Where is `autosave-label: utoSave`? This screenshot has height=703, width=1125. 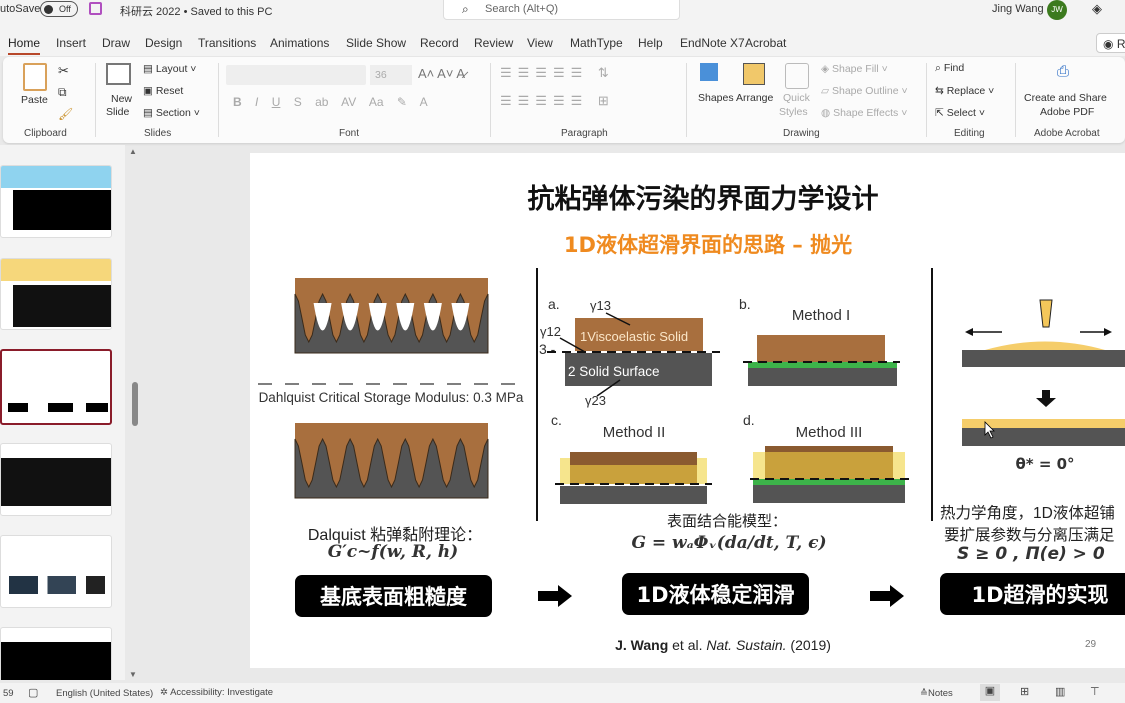 autosave-label: utoSave is located at coordinates (20, 9).